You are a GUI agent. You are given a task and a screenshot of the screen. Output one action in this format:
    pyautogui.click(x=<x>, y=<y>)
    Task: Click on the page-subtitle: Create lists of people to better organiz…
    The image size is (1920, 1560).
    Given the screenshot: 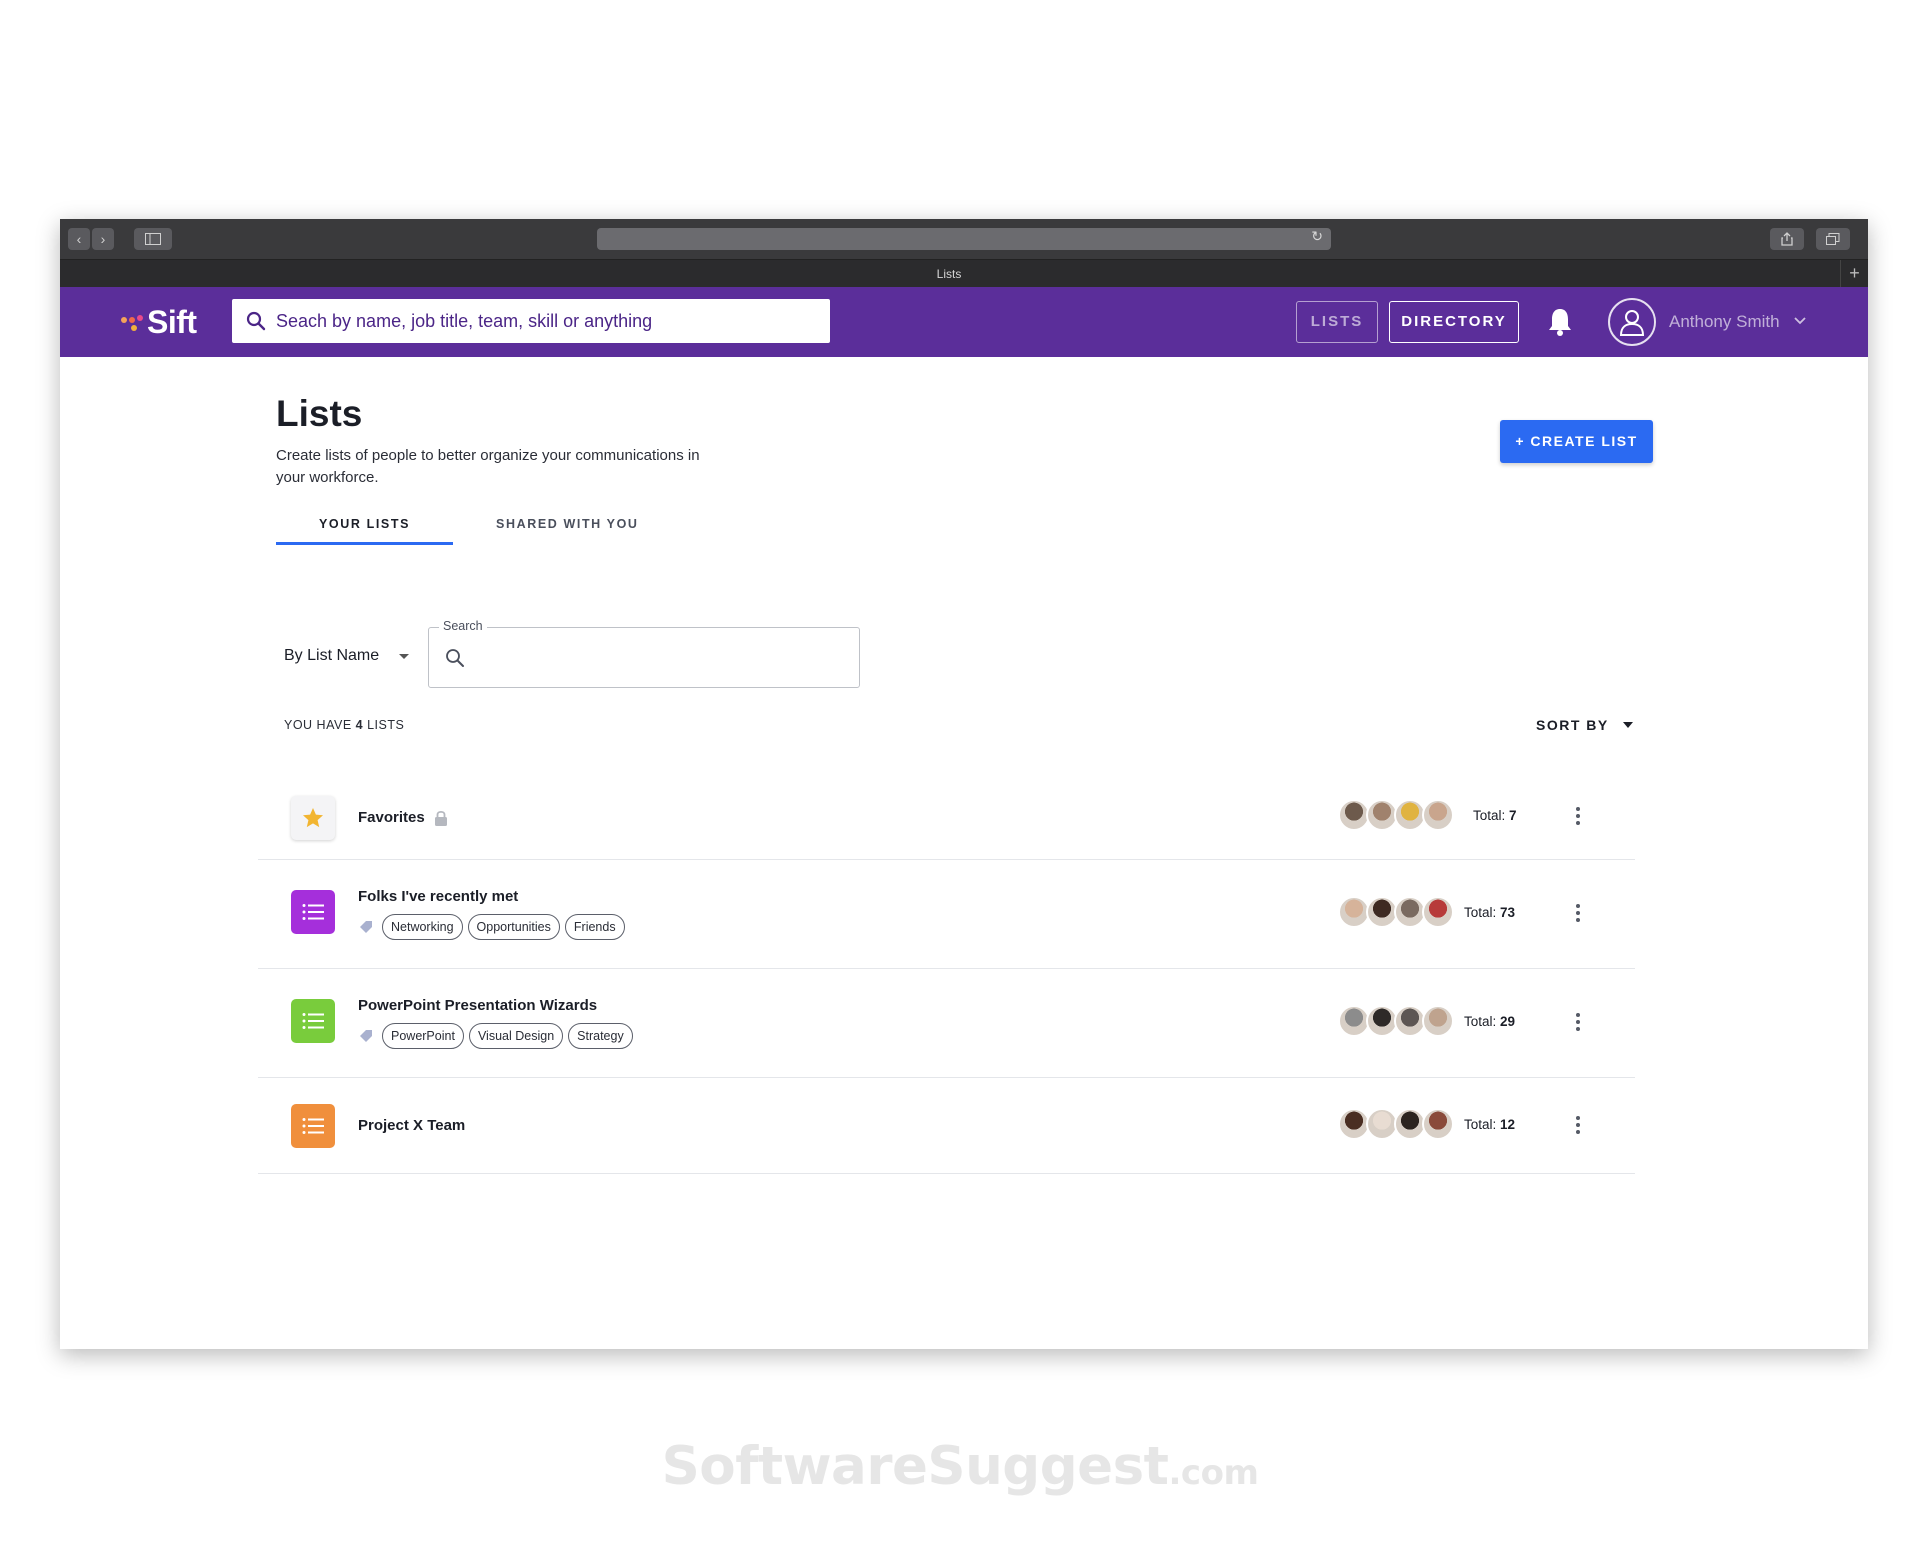 What is the action you would take?
    pyautogui.click(x=488, y=466)
    